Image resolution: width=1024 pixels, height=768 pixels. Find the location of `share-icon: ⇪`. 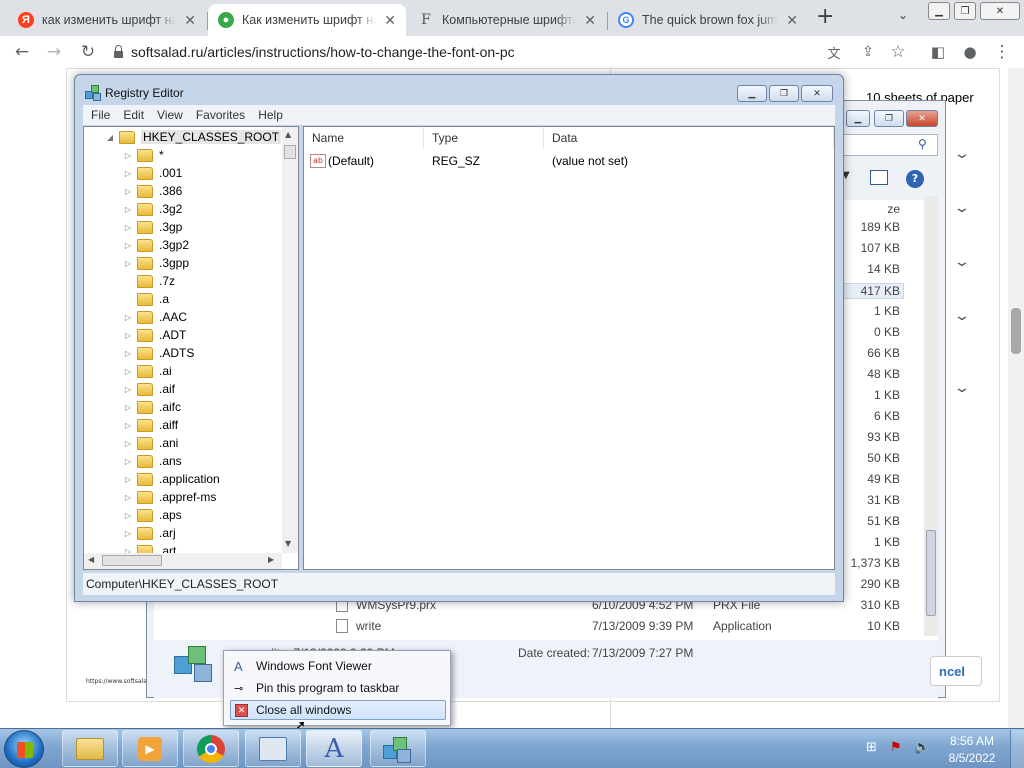

share-icon: ⇪ is located at coordinates (868, 52).